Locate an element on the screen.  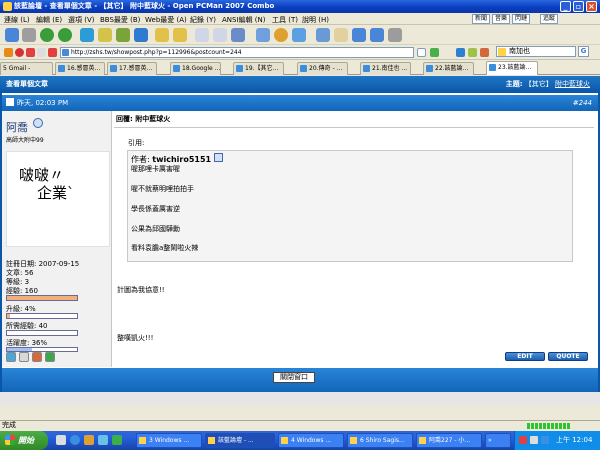
menu-help: 說明 (H) is located at coordinates (315, 20).